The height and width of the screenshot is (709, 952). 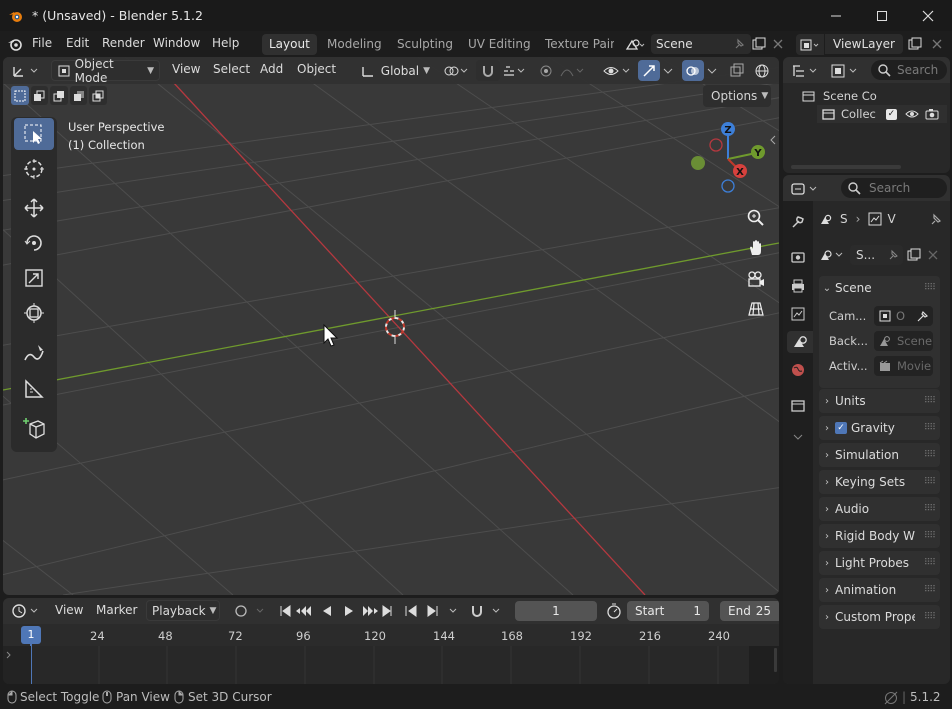 What do you see at coordinates (34, 208) in the screenshot?
I see `tool-move` at bounding box center [34, 208].